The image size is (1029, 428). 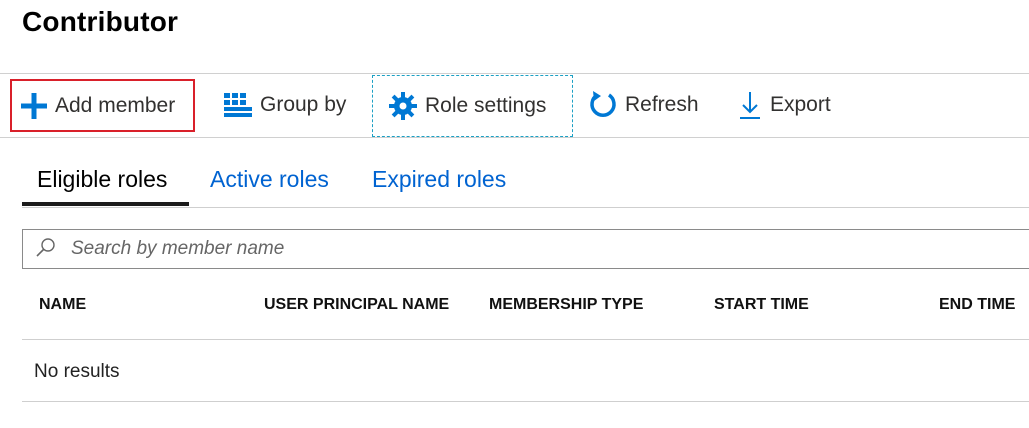 I want to click on role-settings-label: Role settings, so click(x=486, y=105).